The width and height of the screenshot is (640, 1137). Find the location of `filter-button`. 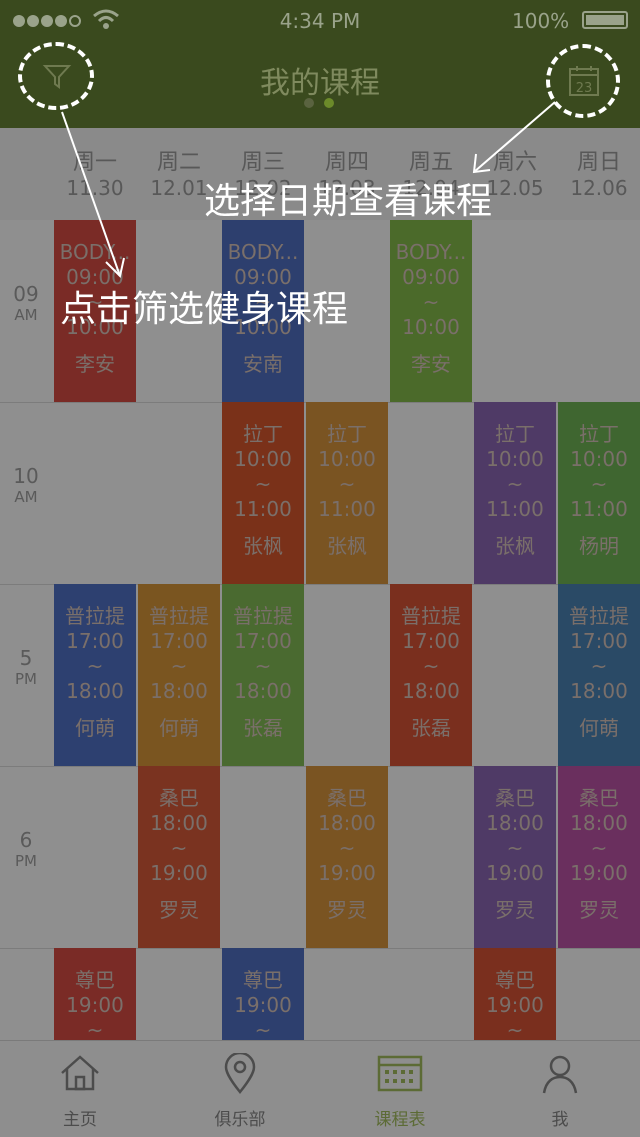

filter-button is located at coordinates (56, 76).